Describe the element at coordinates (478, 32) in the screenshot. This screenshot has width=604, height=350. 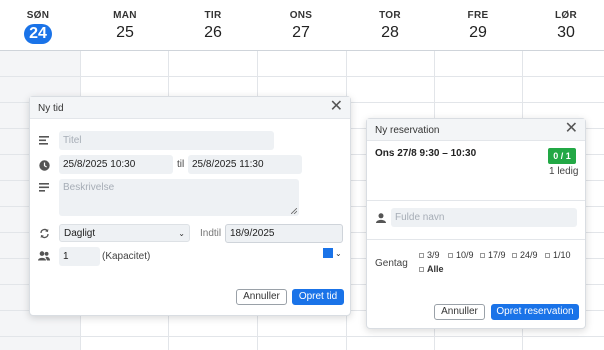
I see `day-number: 29` at that location.